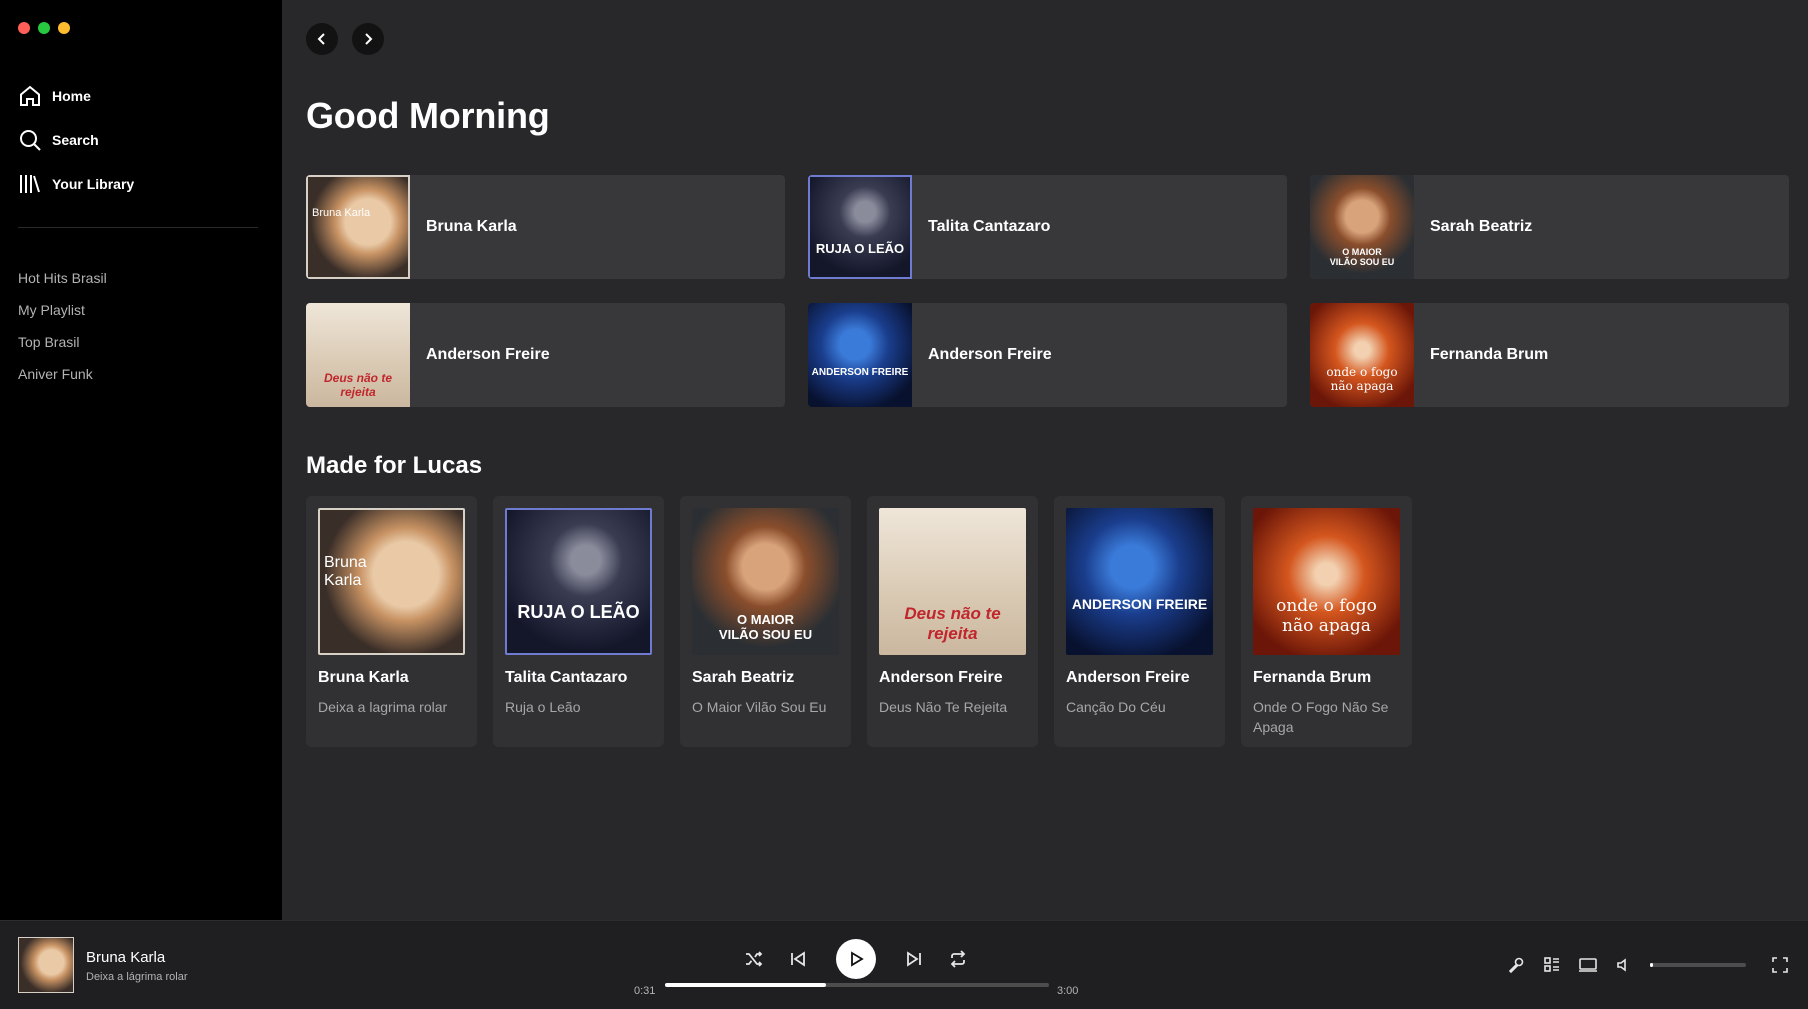  What do you see at coordinates (62, 380) in the screenshot?
I see `playlist-item: Aniver Funk` at bounding box center [62, 380].